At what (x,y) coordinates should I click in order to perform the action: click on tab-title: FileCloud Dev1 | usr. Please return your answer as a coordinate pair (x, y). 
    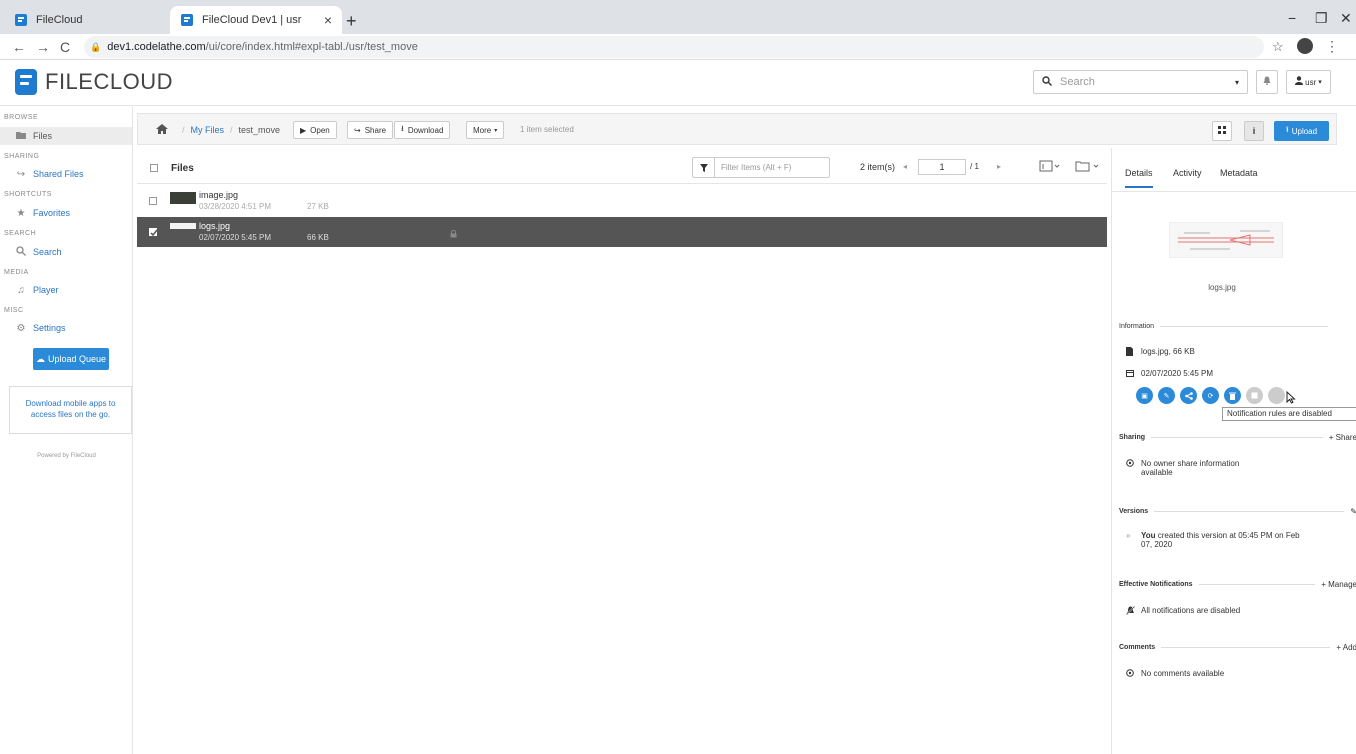
    Looking at the image, I should click on (252, 20).